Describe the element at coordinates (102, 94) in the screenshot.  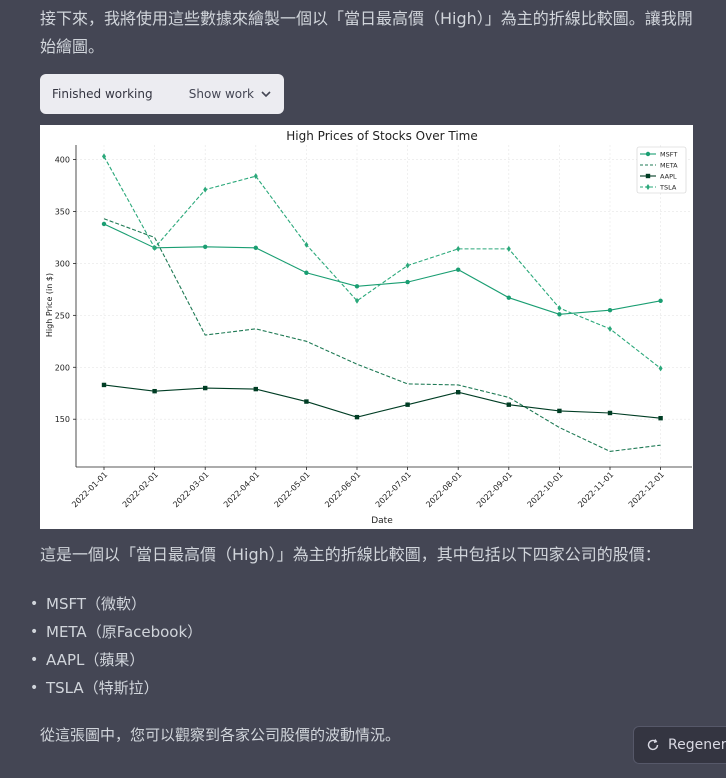
I see `work-status: Finished working` at that location.